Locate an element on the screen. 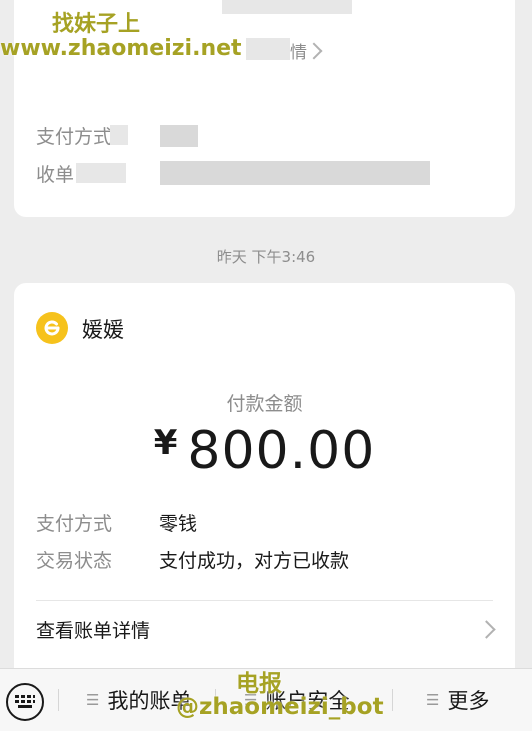  menu-more: ☰ 更多 is located at coordinates (457, 700).